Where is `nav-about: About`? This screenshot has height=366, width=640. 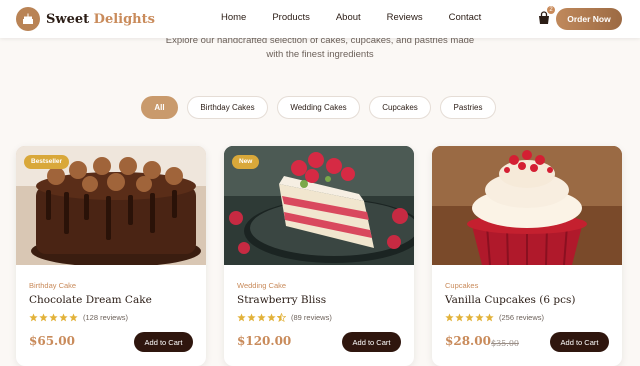
nav-about: About is located at coordinates (348, 17).